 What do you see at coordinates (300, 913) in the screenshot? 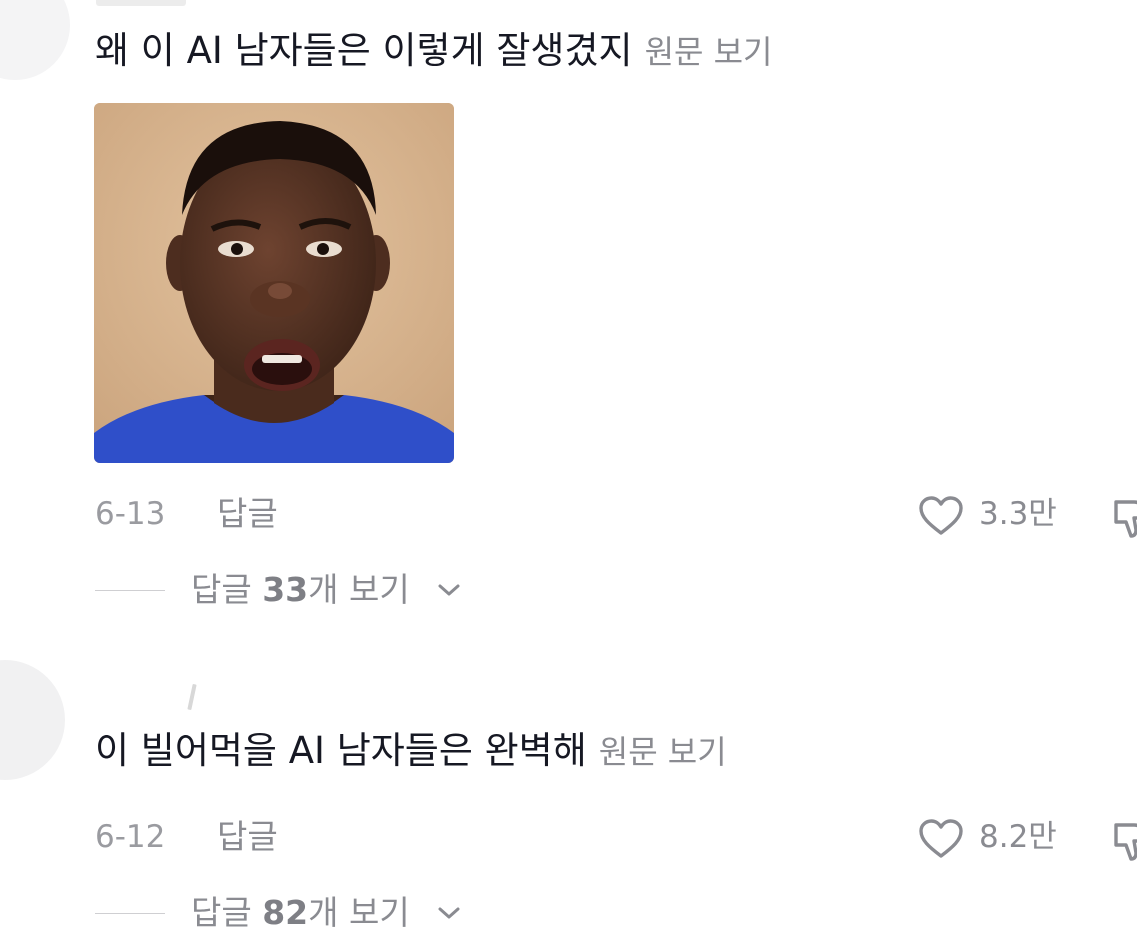
I see `view-replies-label: 답글 82개 보기` at bounding box center [300, 913].